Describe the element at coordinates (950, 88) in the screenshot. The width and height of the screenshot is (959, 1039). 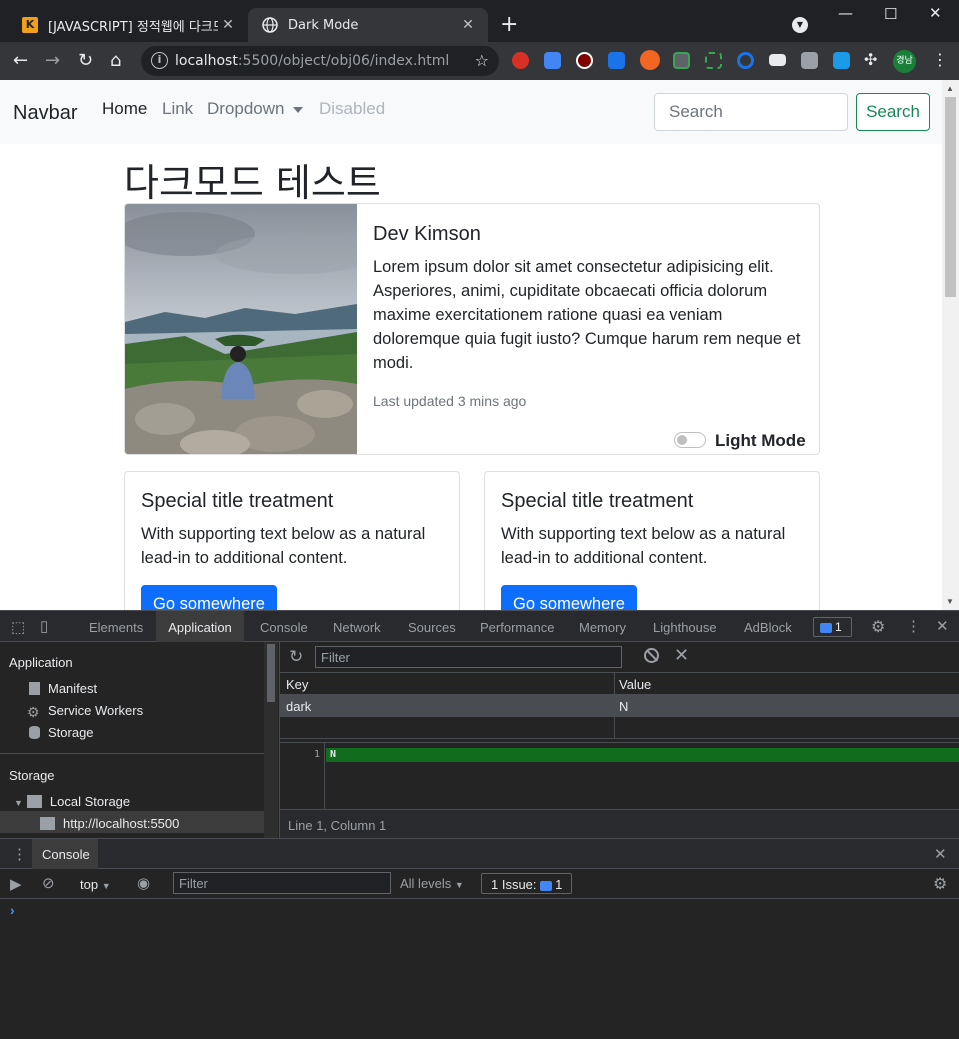
I see `scroll-up-icon: ▲` at that location.